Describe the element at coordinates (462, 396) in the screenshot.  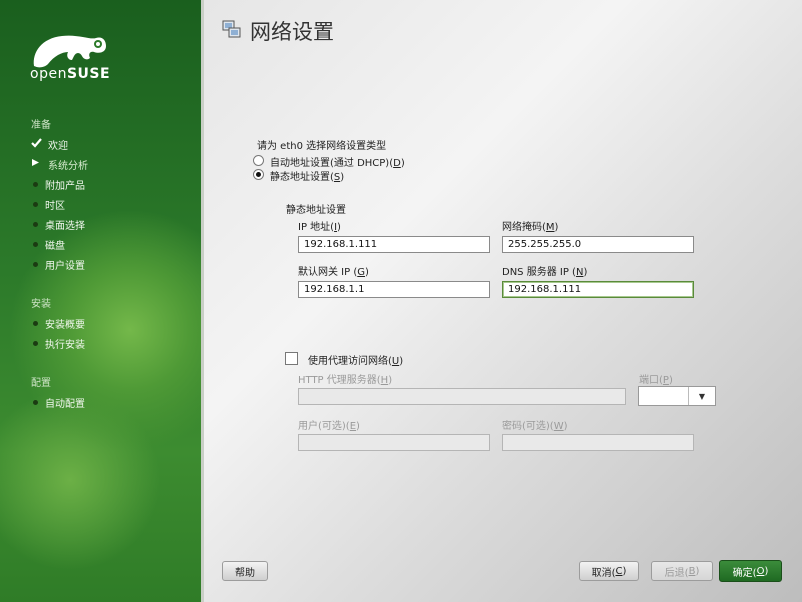
I see `http-proxy-input` at that location.